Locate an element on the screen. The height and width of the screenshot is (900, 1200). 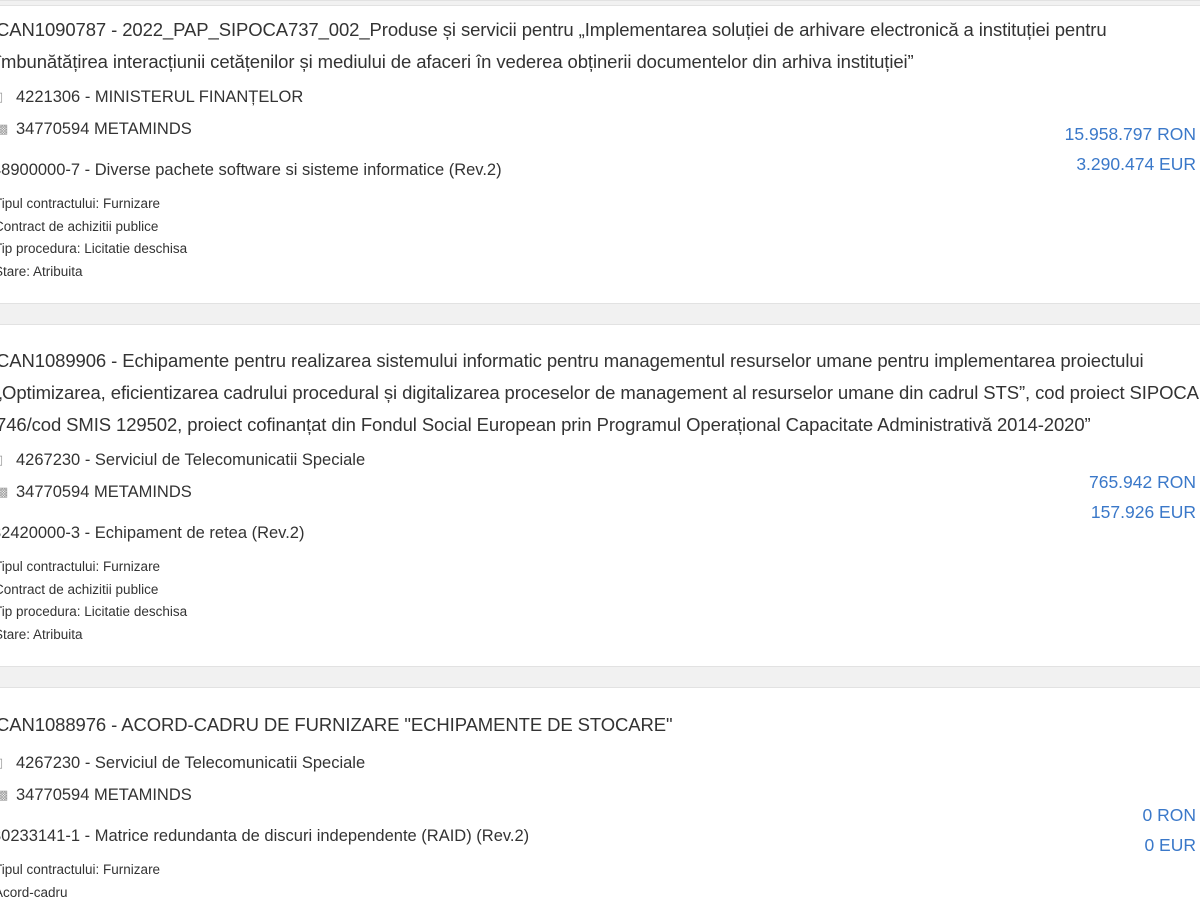
contract-value: 0 RON 0 EUR is located at coordinates (1169, 830).